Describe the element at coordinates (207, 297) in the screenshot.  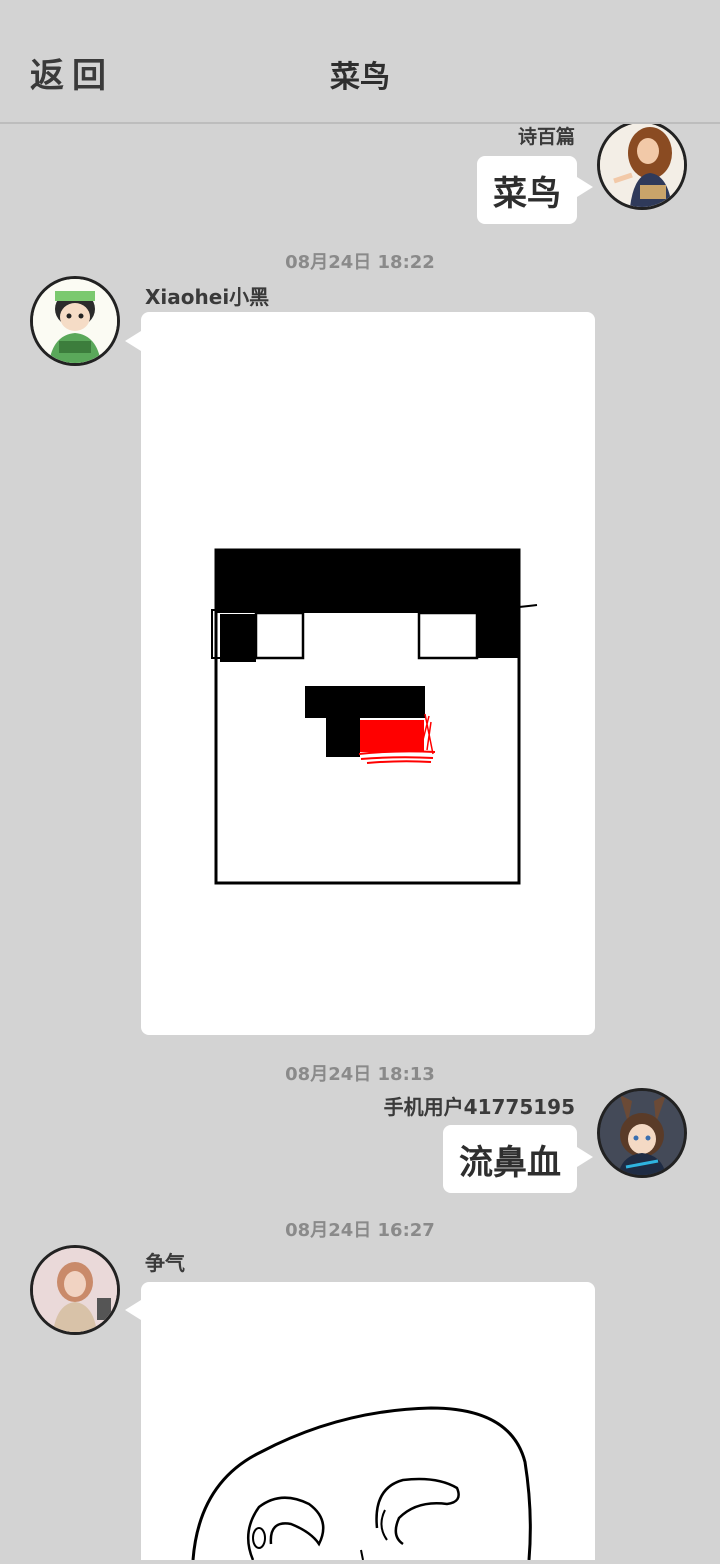
I see `sender-name: Xiaohei小黑` at that location.